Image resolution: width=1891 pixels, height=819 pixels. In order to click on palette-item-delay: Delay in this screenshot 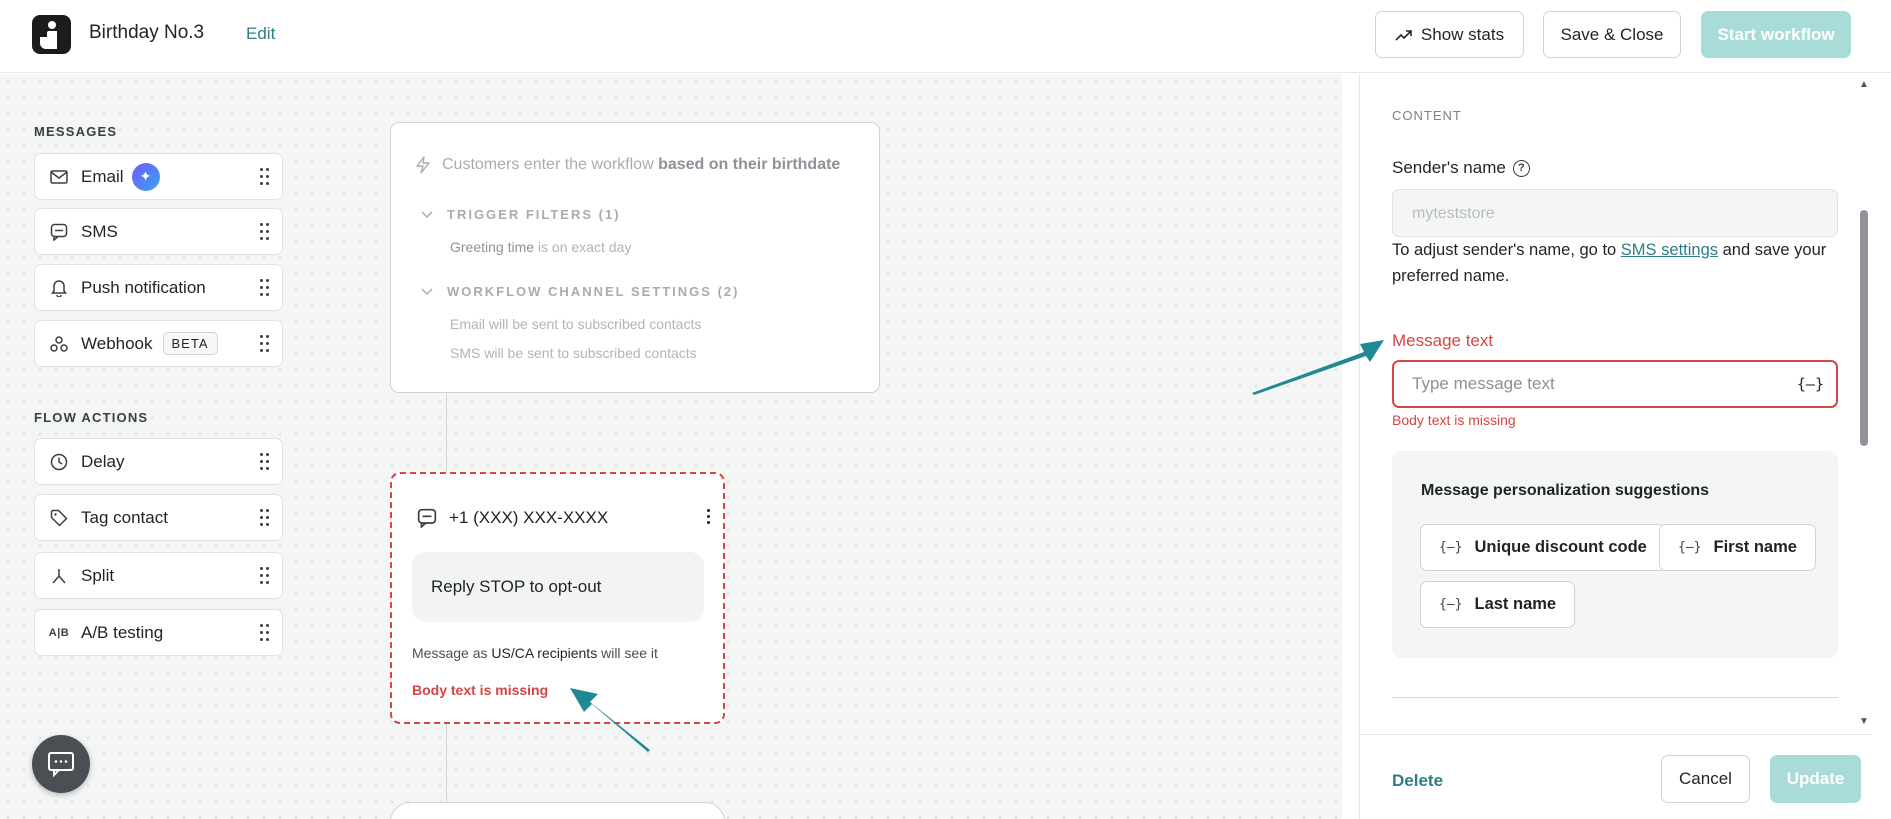, I will do `click(158, 461)`.